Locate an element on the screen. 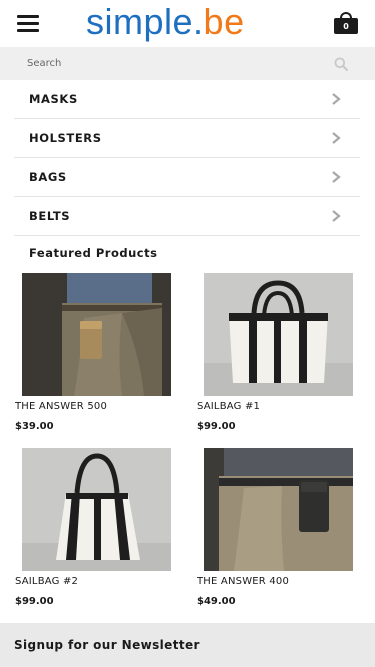 The height and width of the screenshot is (667, 375). product-card: THE ANSWER 500 $39.00 is located at coordinates (95, 355).